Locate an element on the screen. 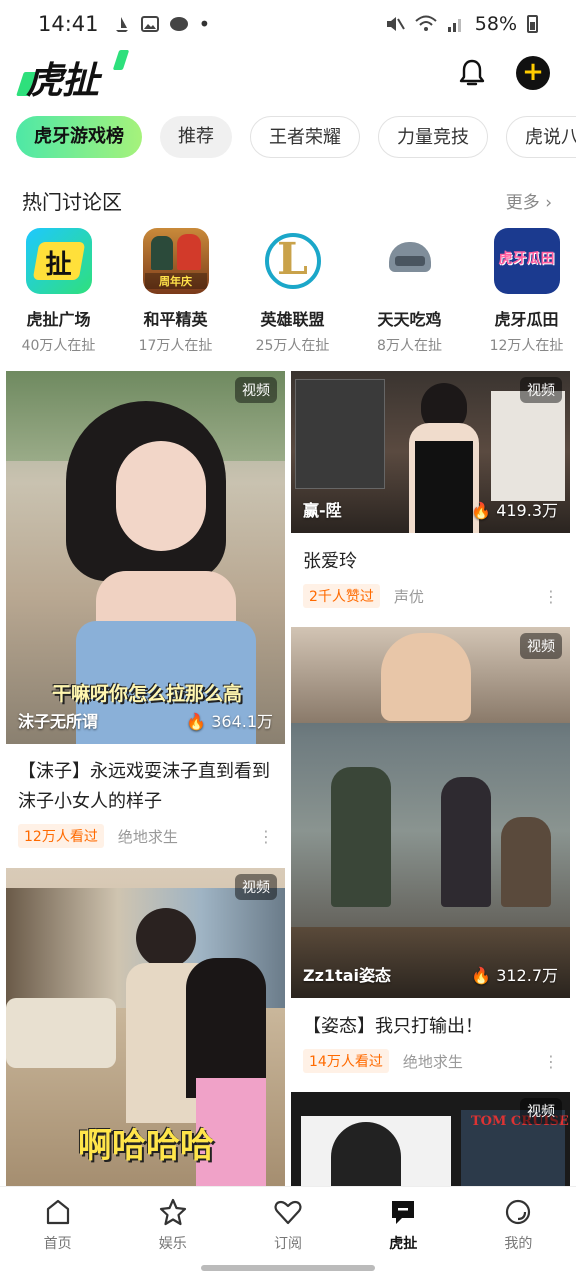 The height and width of the screenshot is (1280, 576). profile-icon is located at coordinates (518, 1212).